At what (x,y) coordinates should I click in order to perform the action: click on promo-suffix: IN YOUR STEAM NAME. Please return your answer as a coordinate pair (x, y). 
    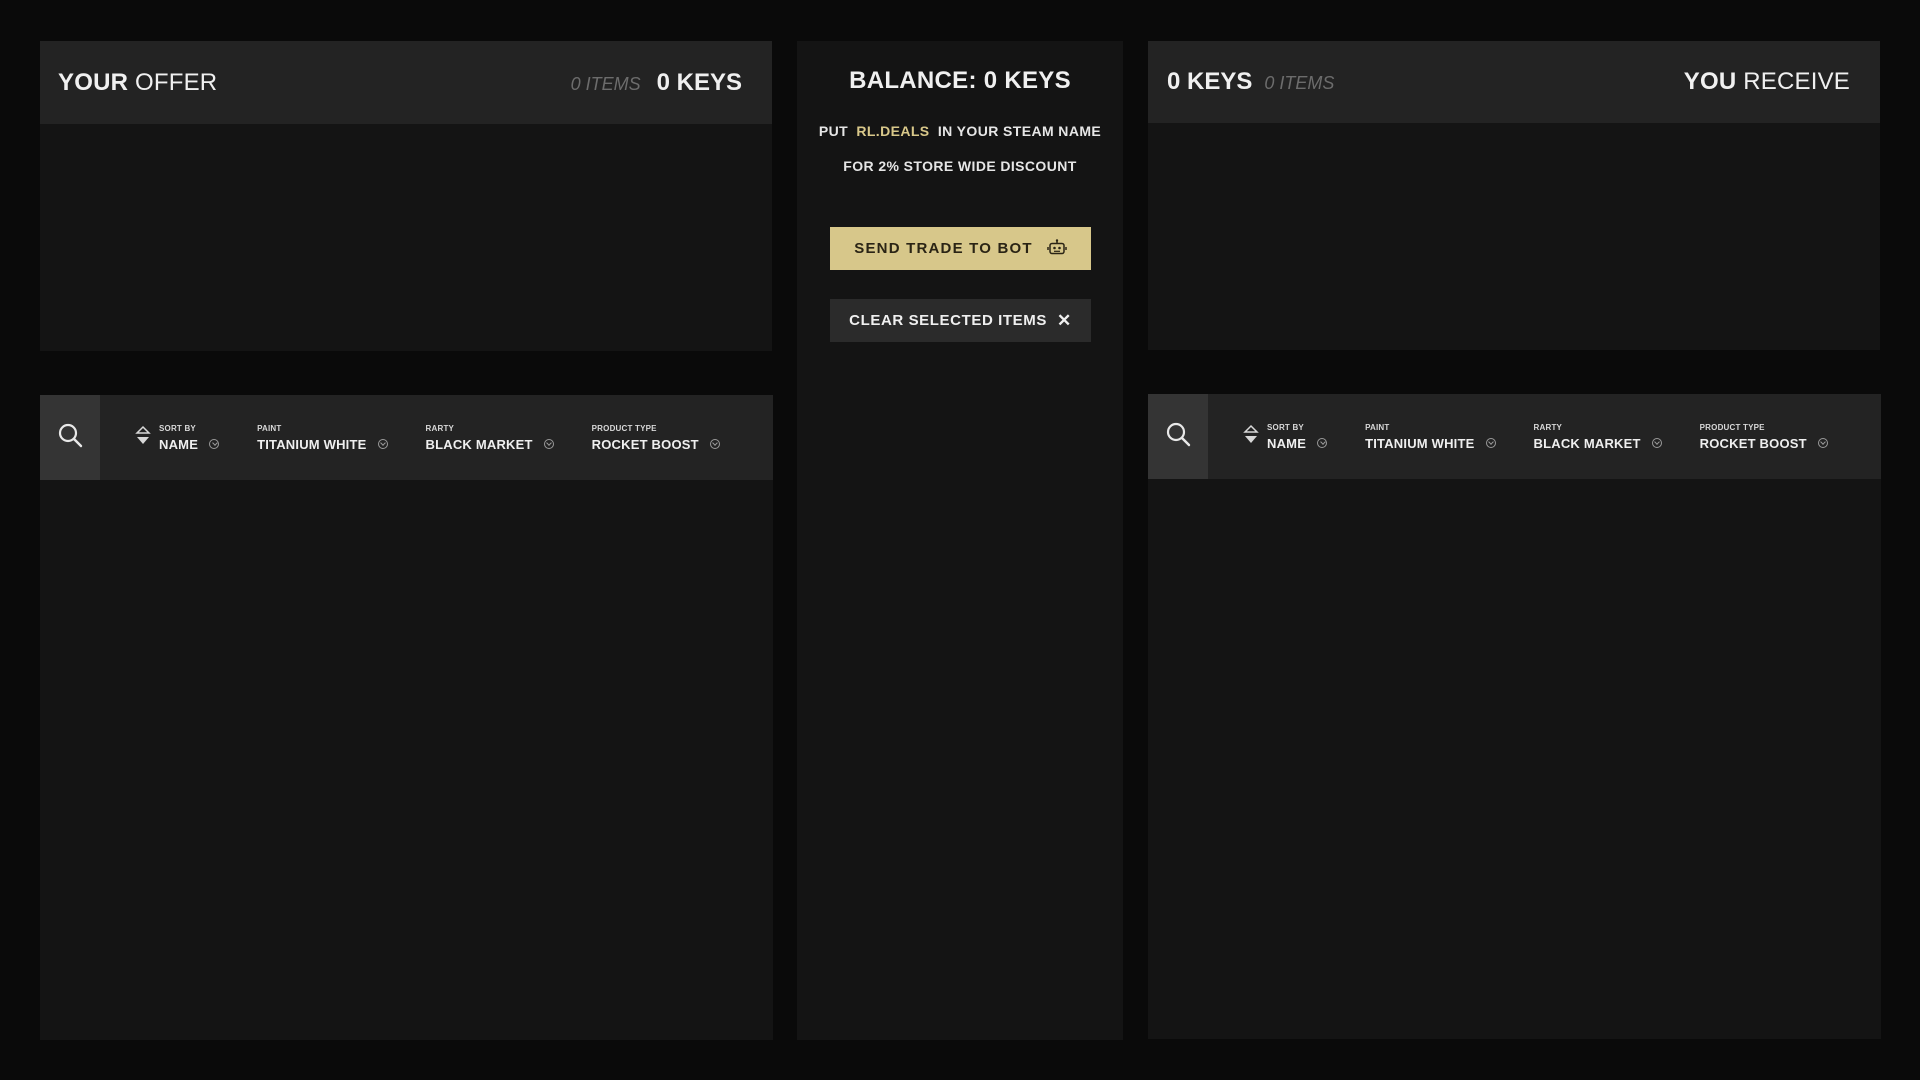
    Looking at the image, I should click on (1019, 131).